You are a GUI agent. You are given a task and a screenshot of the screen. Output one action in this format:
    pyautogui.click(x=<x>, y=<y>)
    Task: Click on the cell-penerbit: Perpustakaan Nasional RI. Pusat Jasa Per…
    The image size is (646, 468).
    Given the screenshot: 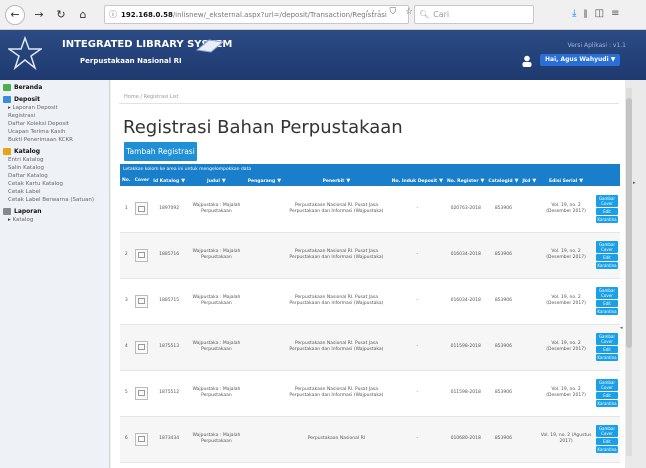 What is the action you would take?
    pyautogui.click(x=336, y=393)
    